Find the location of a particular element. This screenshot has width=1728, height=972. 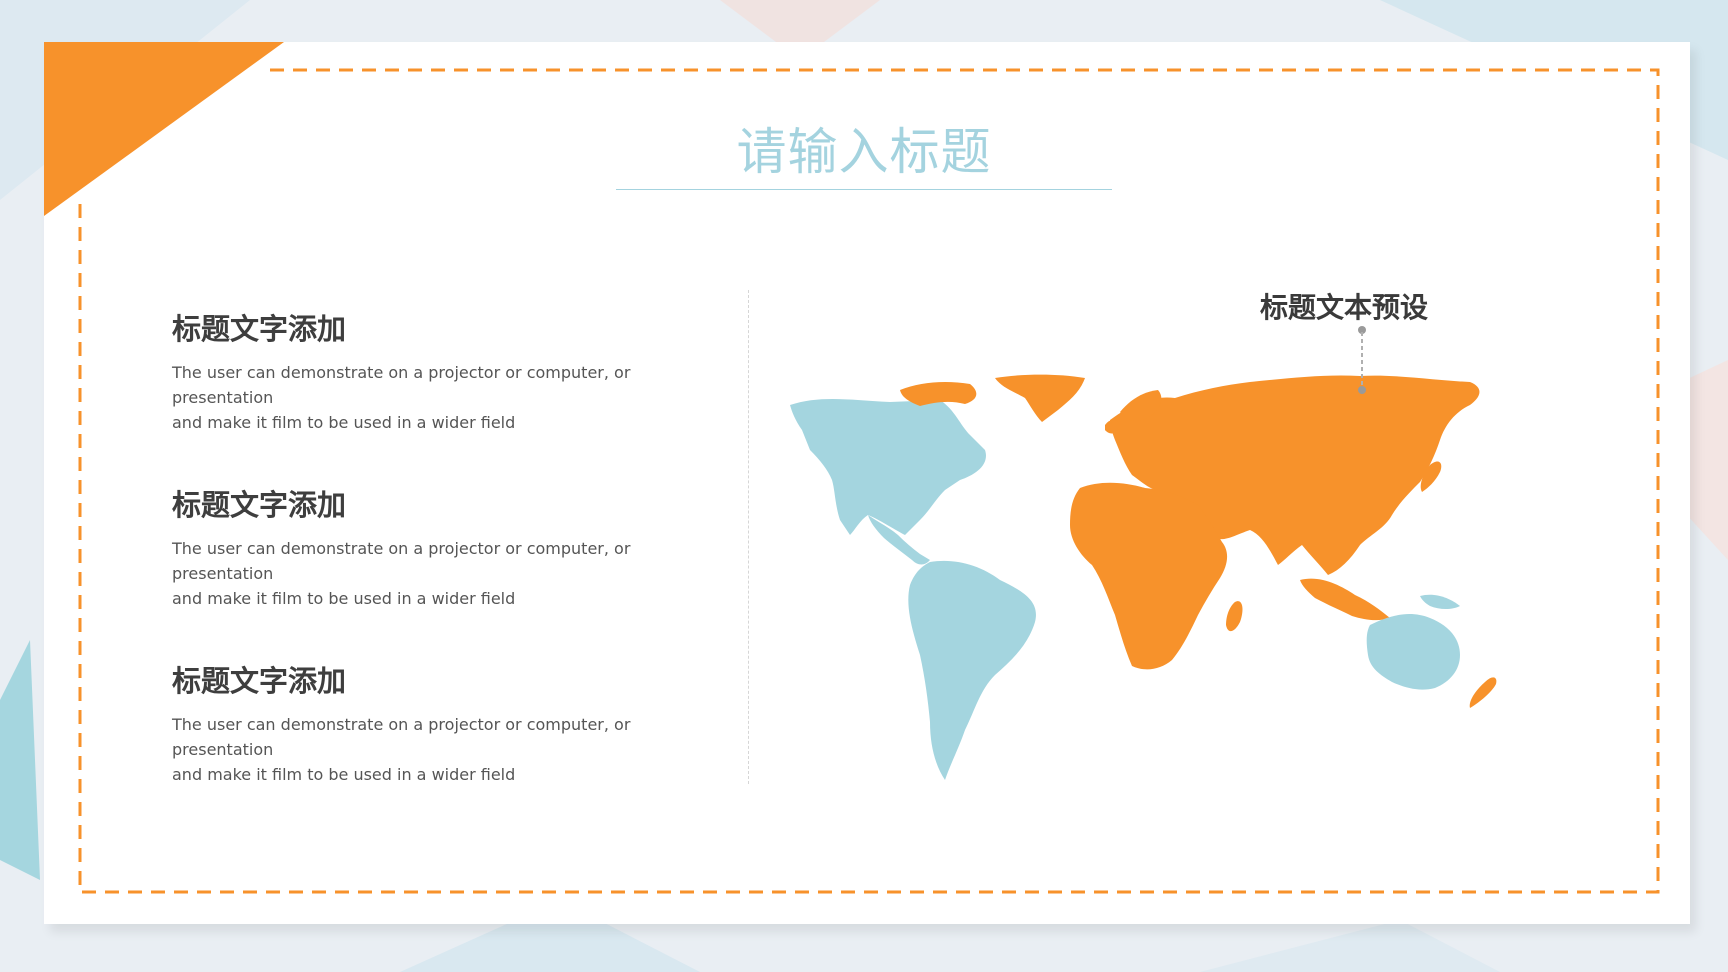

new-zealand-shape is located at coordinates (1483, 692).